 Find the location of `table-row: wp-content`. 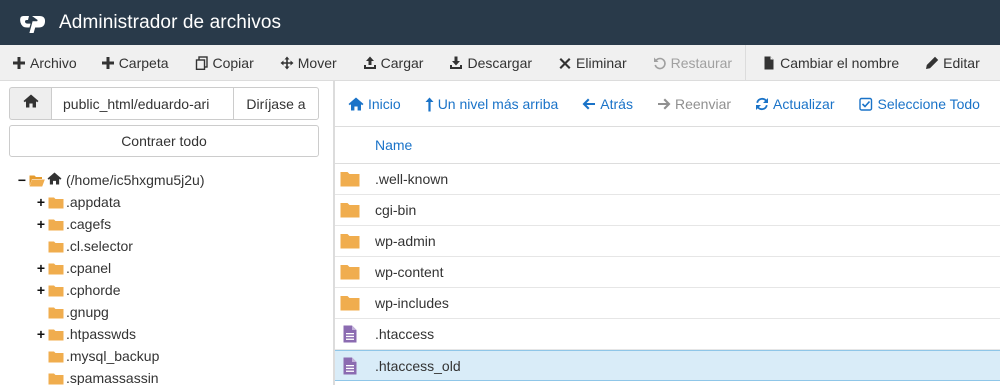

table-row: wp-content is located at coordinates (667, 272).